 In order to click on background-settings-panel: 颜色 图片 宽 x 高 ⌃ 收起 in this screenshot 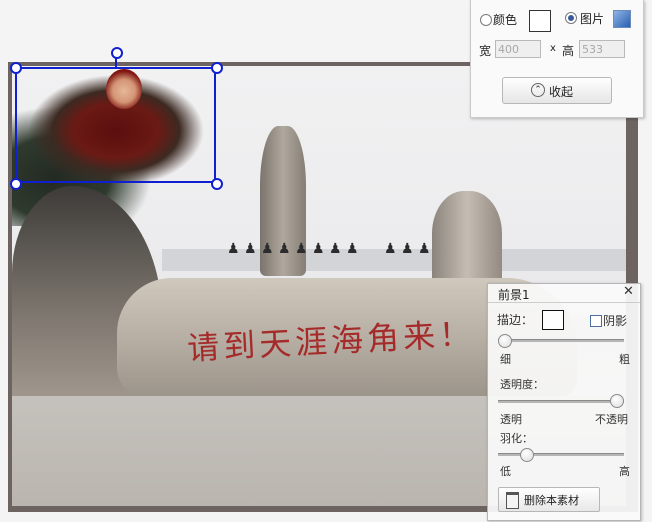, I will do `click(557, 59)`.